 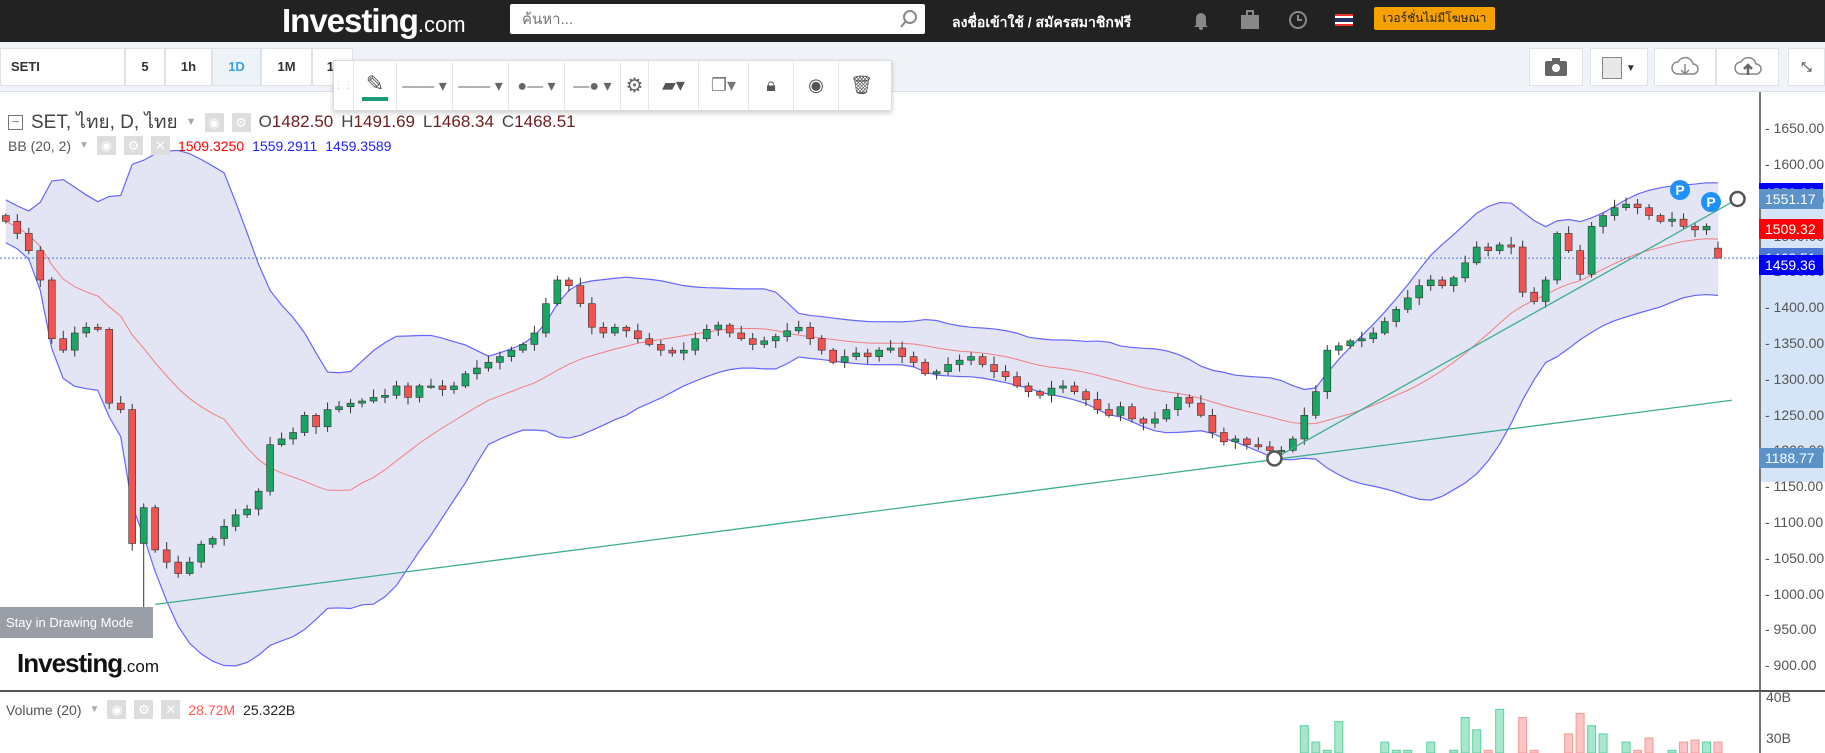 I want to click on investing-watermark: Investing.com, so click(x=88, y=663).